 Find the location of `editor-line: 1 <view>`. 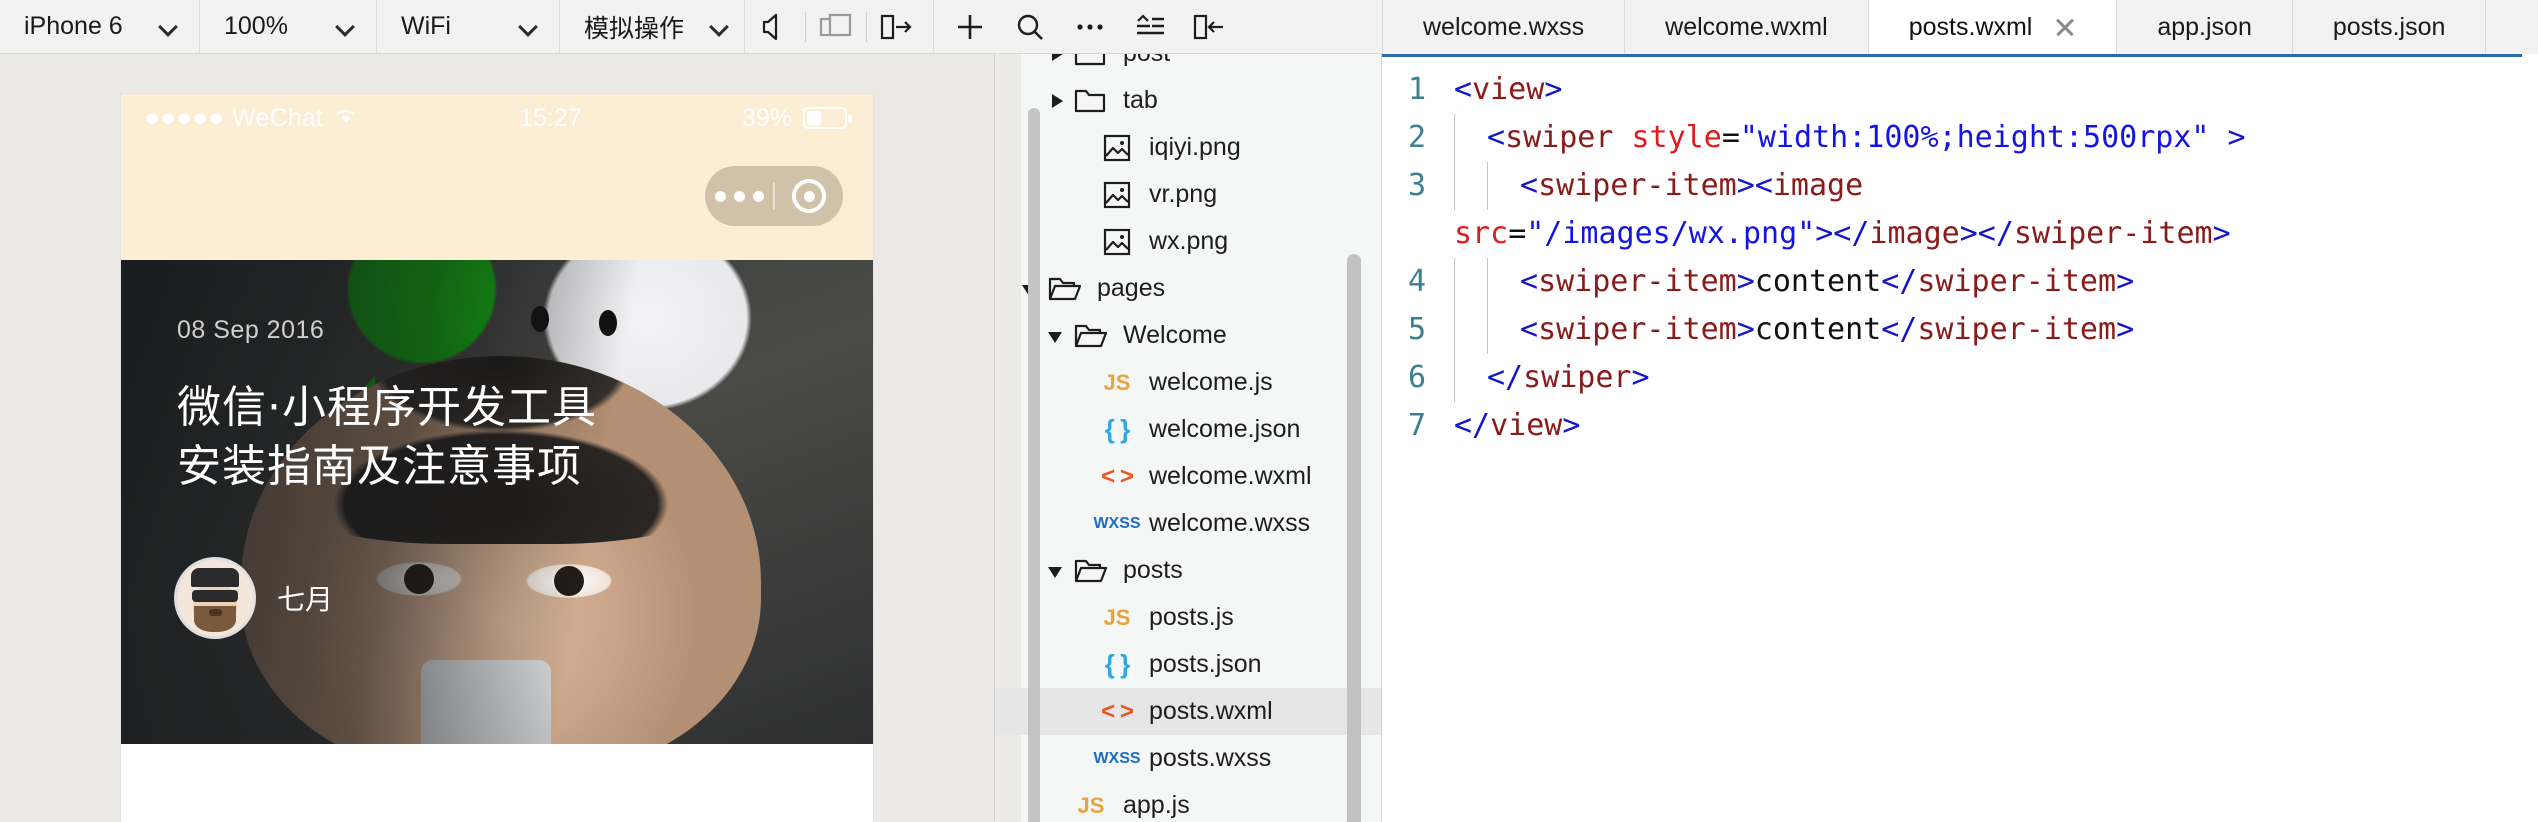

editor-line: 1 <view> is located at coordinates (1960, 90).